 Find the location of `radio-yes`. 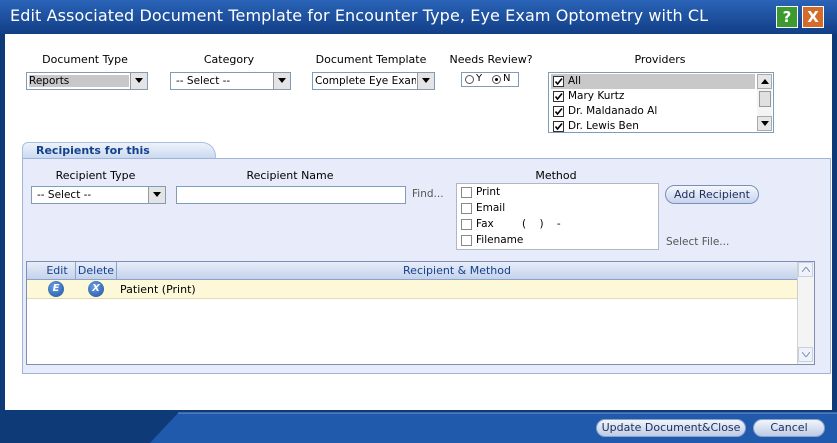

radio-yes is located at coordinates (469, 79).